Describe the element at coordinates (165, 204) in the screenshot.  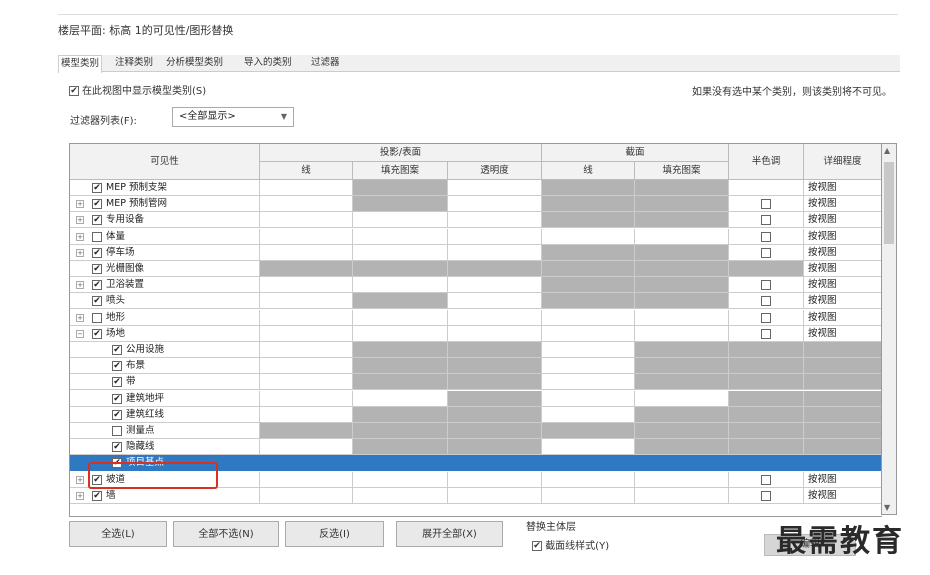
I see `category-name-cell: + ✔ MEP 预制管网` at that location.